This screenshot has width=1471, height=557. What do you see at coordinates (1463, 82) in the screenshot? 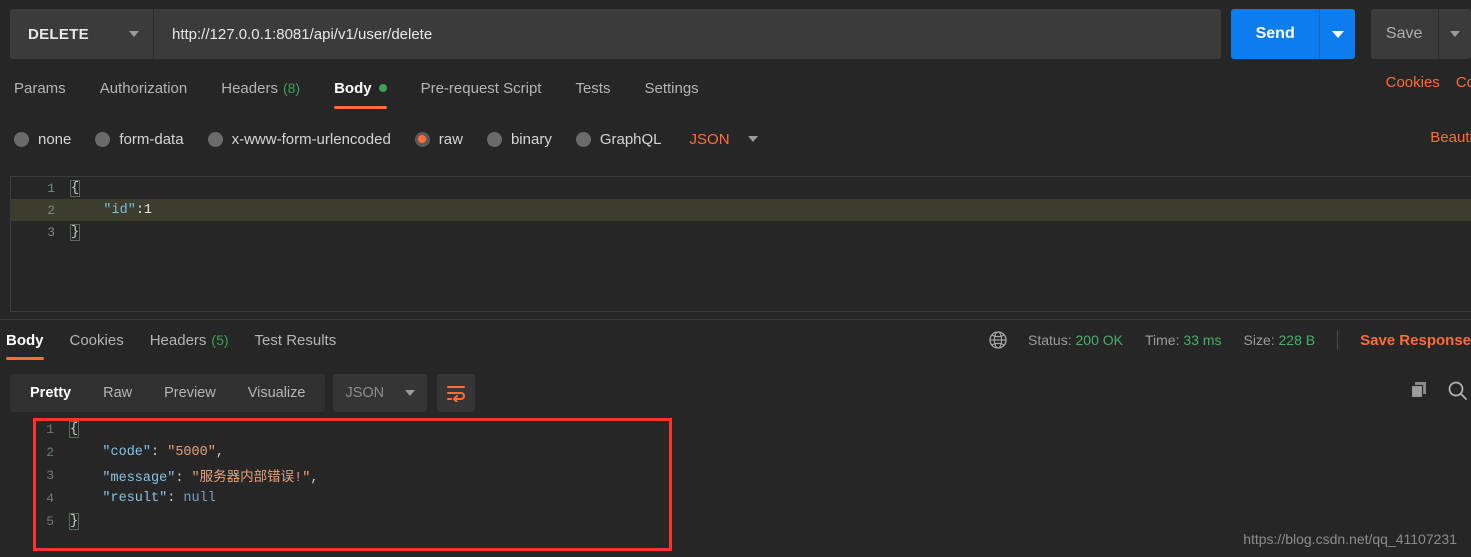
I see `code-link: Co` at bounding box center [1463, 82].